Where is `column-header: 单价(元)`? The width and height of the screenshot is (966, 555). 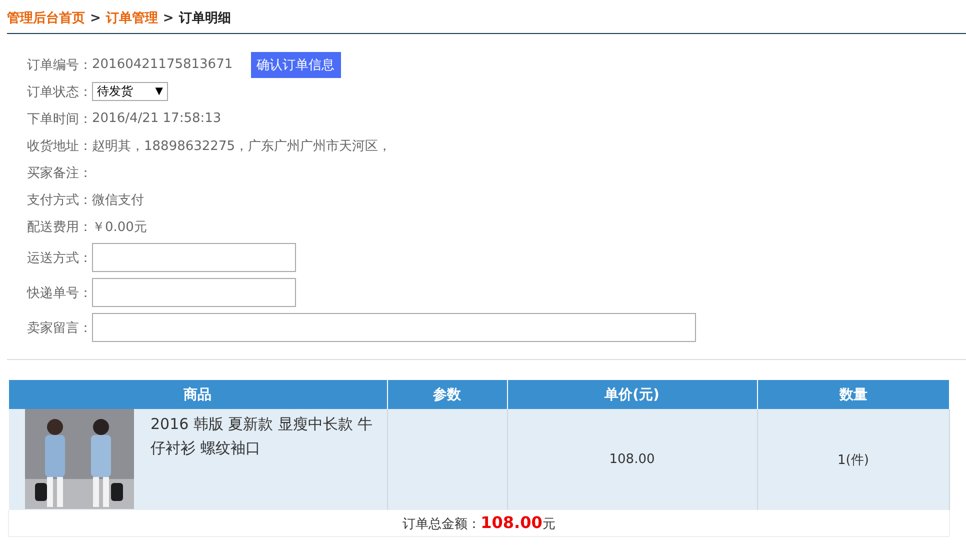 column-header: 单价(元) is located at coordinates (632, 394).